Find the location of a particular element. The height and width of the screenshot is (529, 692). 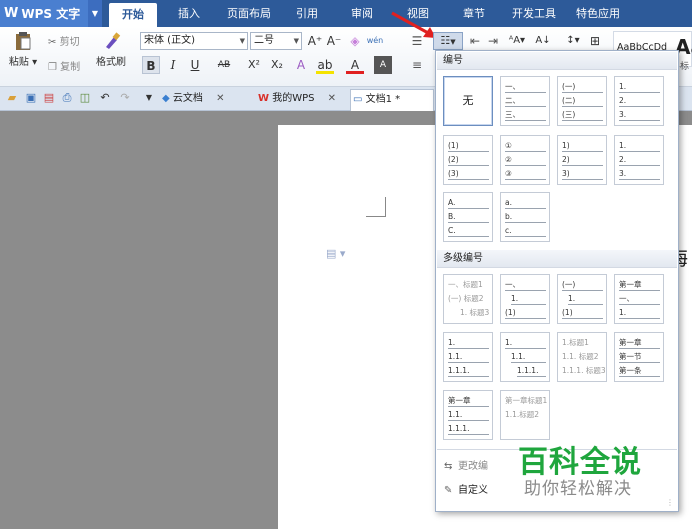

export-icon: ▤ is located at coordinates (49, 98).